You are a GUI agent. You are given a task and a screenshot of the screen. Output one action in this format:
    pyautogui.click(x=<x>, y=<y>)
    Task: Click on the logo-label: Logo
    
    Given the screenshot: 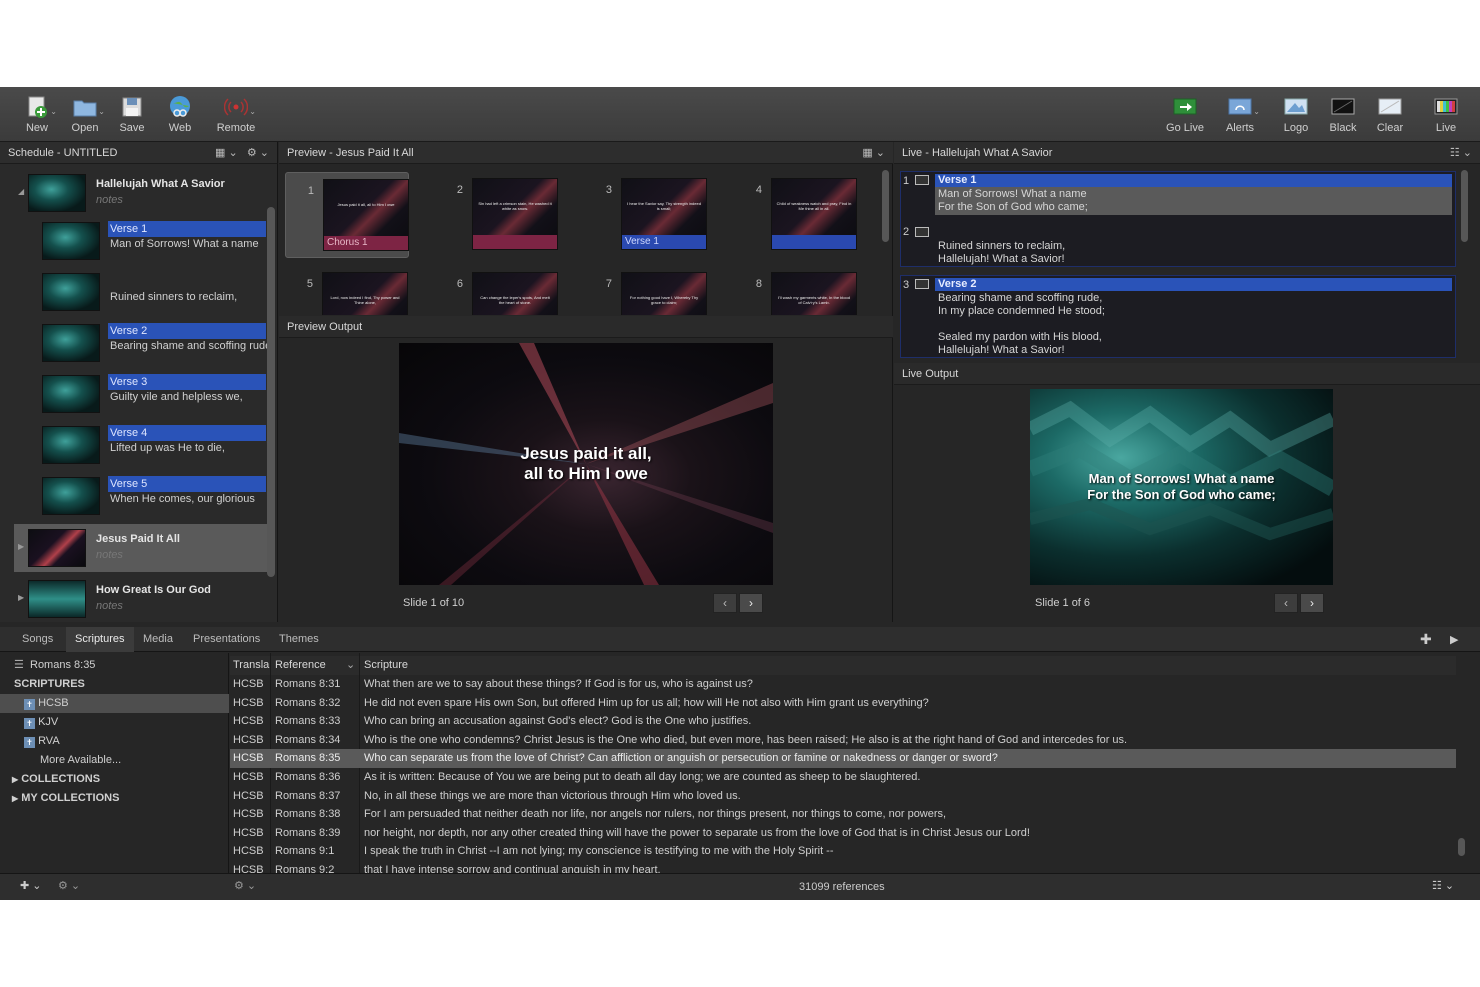 What is the action you would take?
    pyautogui.click(x=1296, y=128)
    